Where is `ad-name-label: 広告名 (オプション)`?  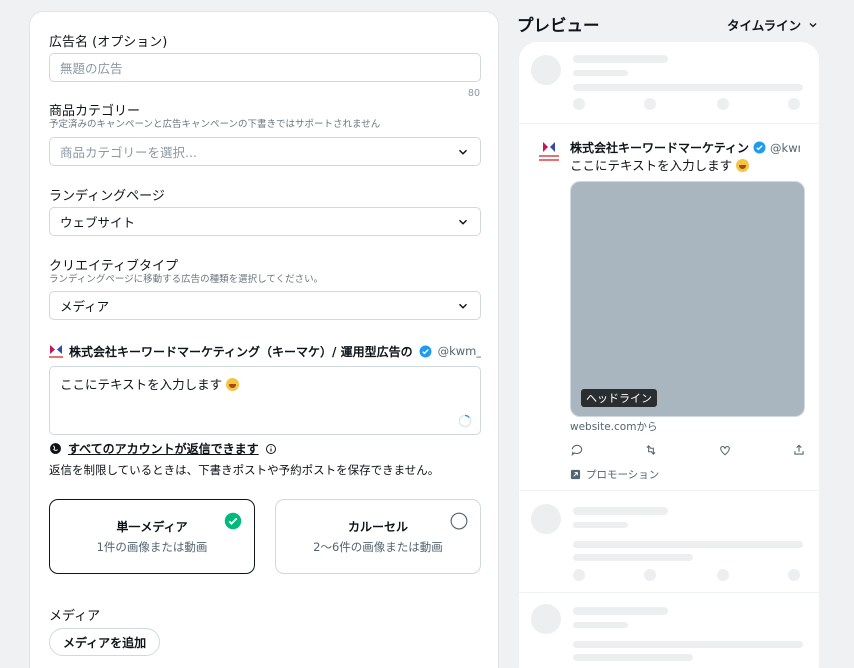 ad-name-label: 広告名 (オプション) is located at coordinates (108, 42).